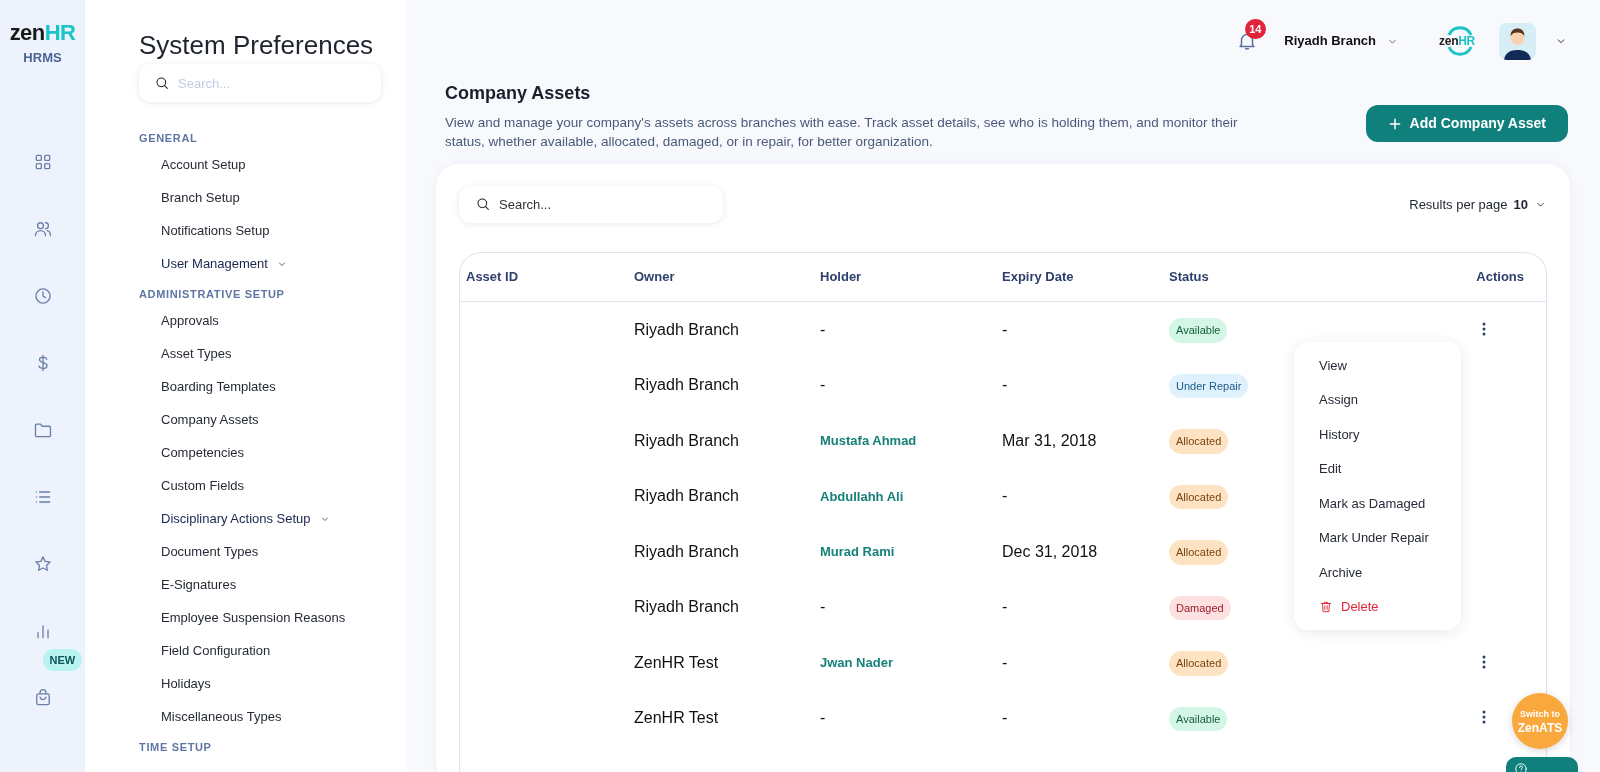 This screenshot has height=772, width=1600. What do you see at coordinates (1466, 123) in the screenshot?
I see `add-asset-button: Add Company Asset` at bounding box center [1466, 123].